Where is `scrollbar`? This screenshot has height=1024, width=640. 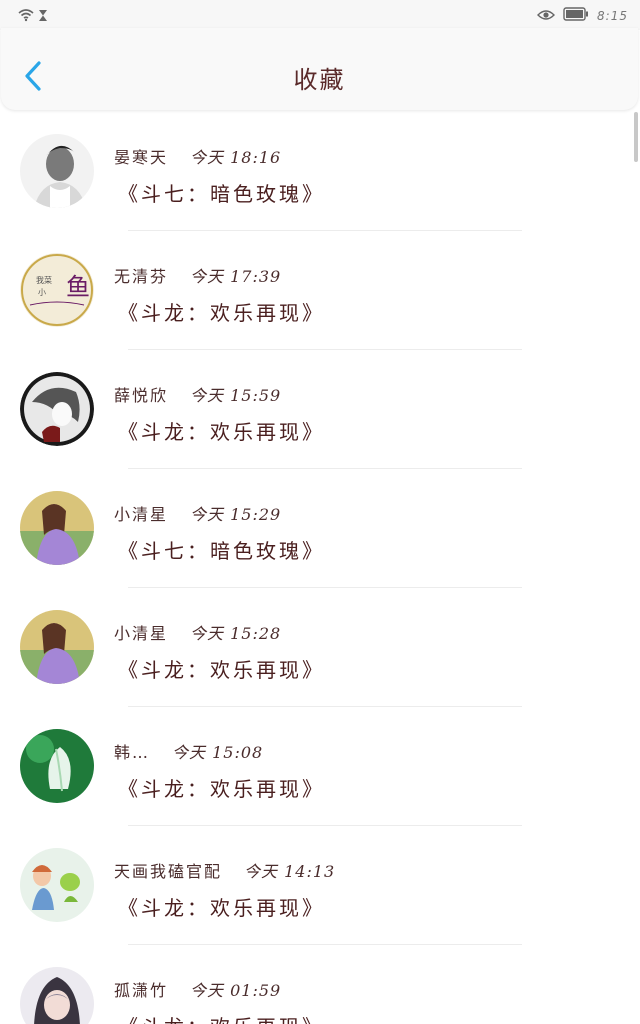 scrollbar is located at coordinates (636, 137).